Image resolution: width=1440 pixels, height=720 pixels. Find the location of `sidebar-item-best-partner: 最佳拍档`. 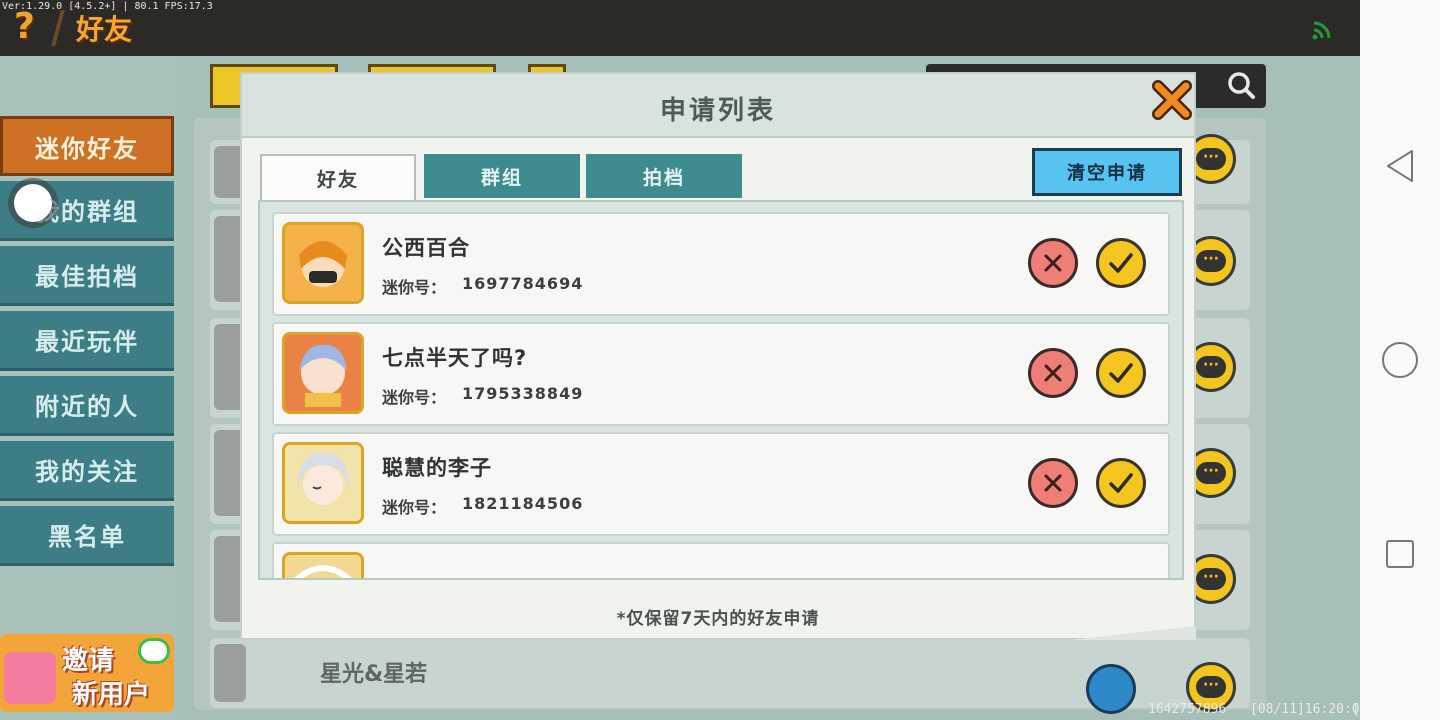

sidebar-item-best-partner: 最佳拍档 is located at coordinates (87, 276).